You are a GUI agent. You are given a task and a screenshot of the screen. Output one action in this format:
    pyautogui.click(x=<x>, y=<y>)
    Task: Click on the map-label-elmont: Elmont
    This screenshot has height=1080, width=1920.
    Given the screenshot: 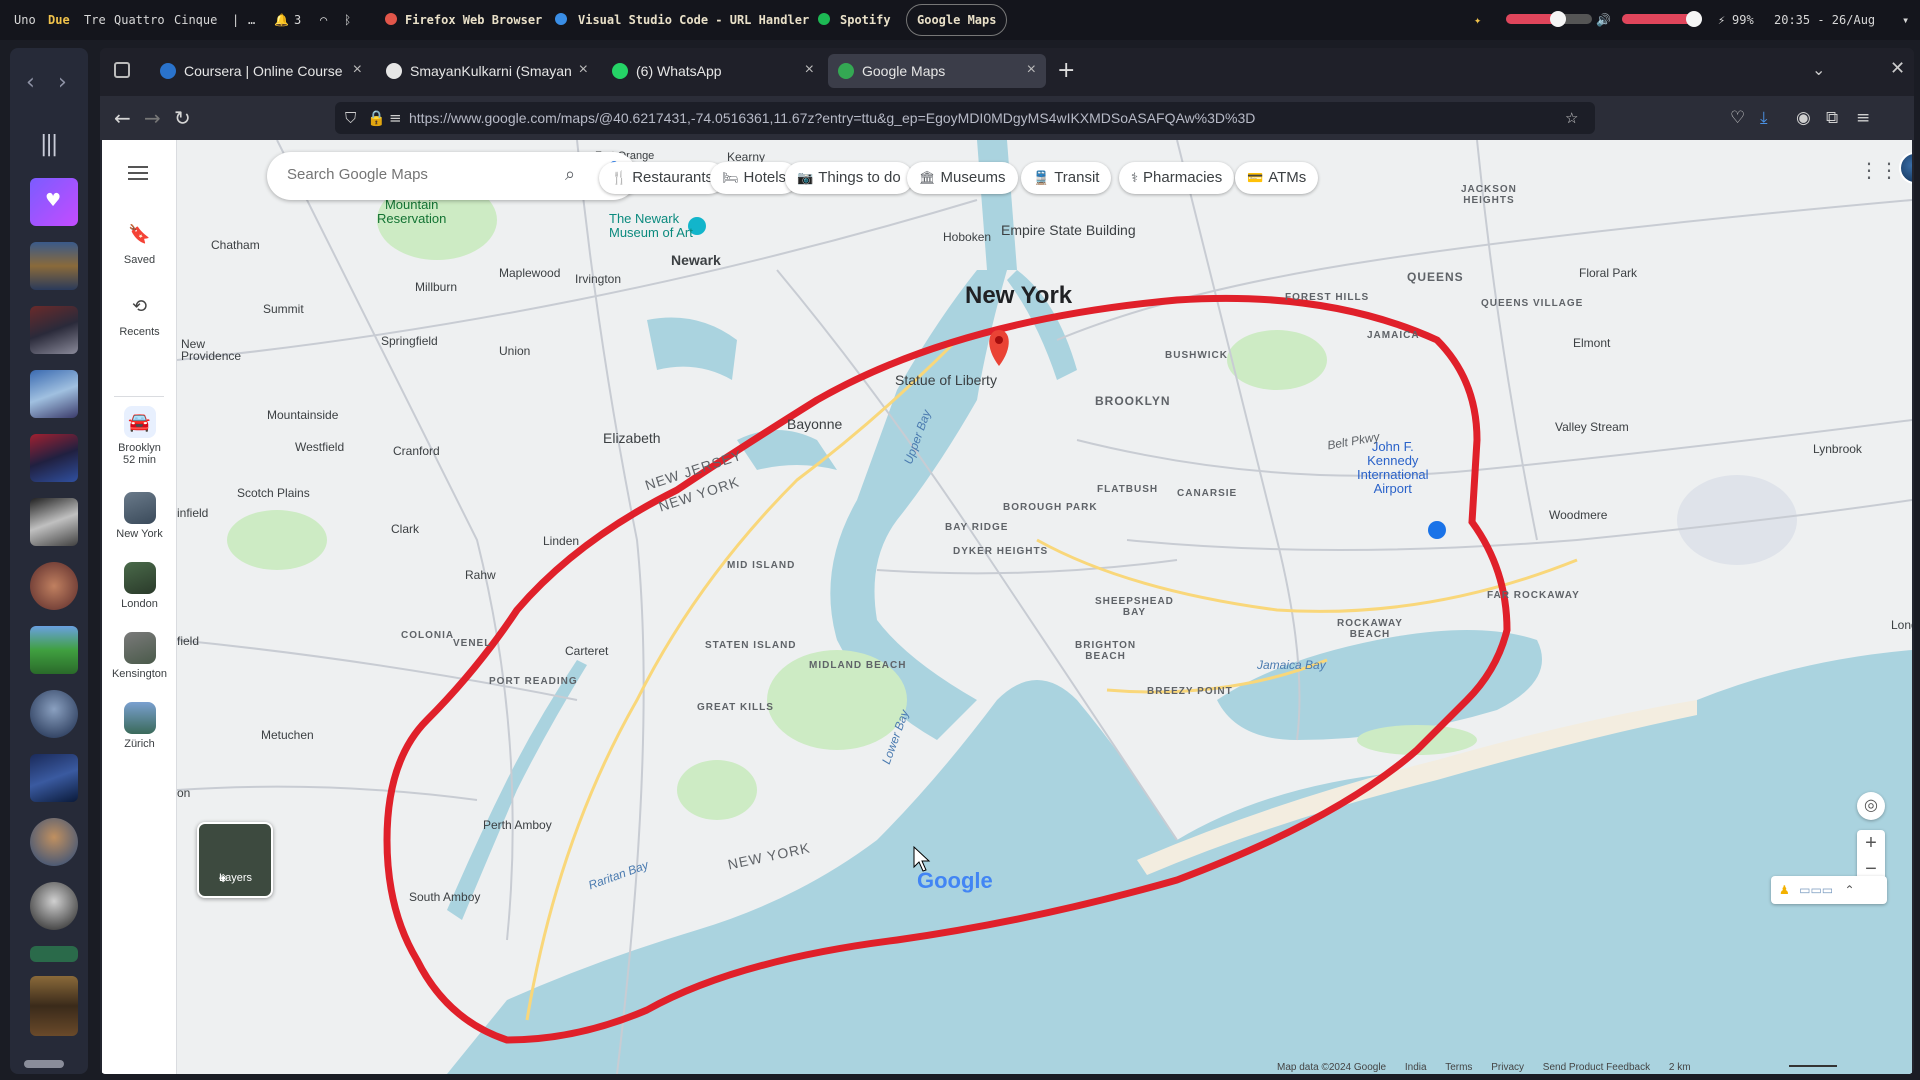 What is the action you would take?
    pyautogui.click(x=1591, y=343)
    